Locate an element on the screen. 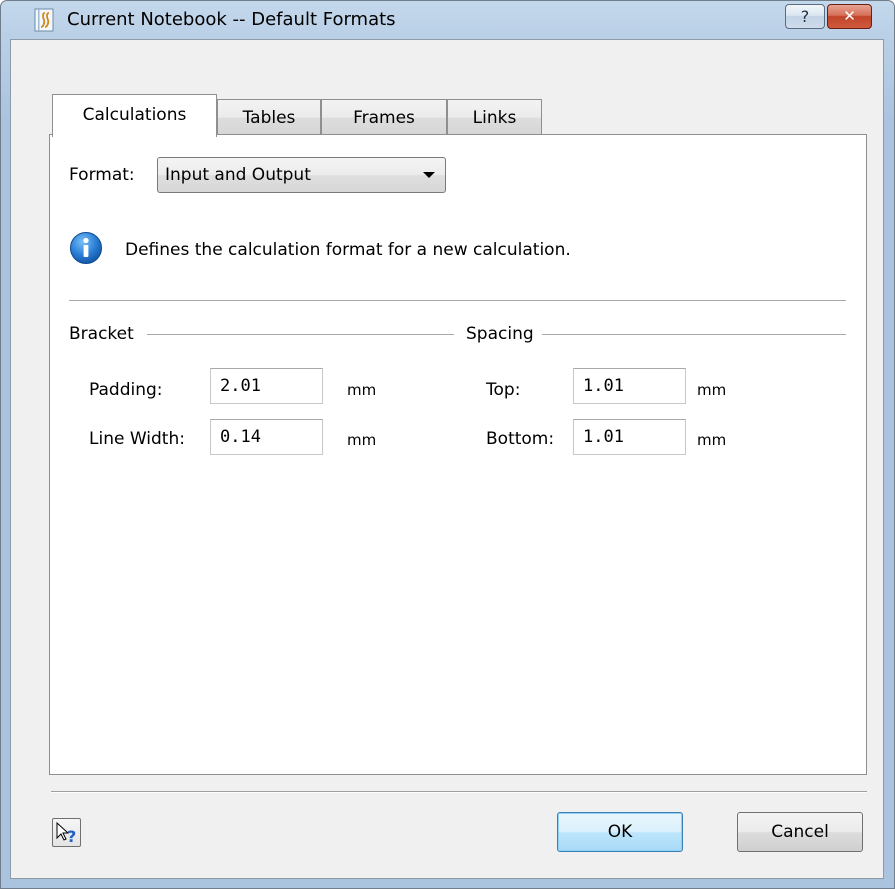 This screenshot has height=889, width=895. chevron-down-icon is located at coordinates (429, 175).